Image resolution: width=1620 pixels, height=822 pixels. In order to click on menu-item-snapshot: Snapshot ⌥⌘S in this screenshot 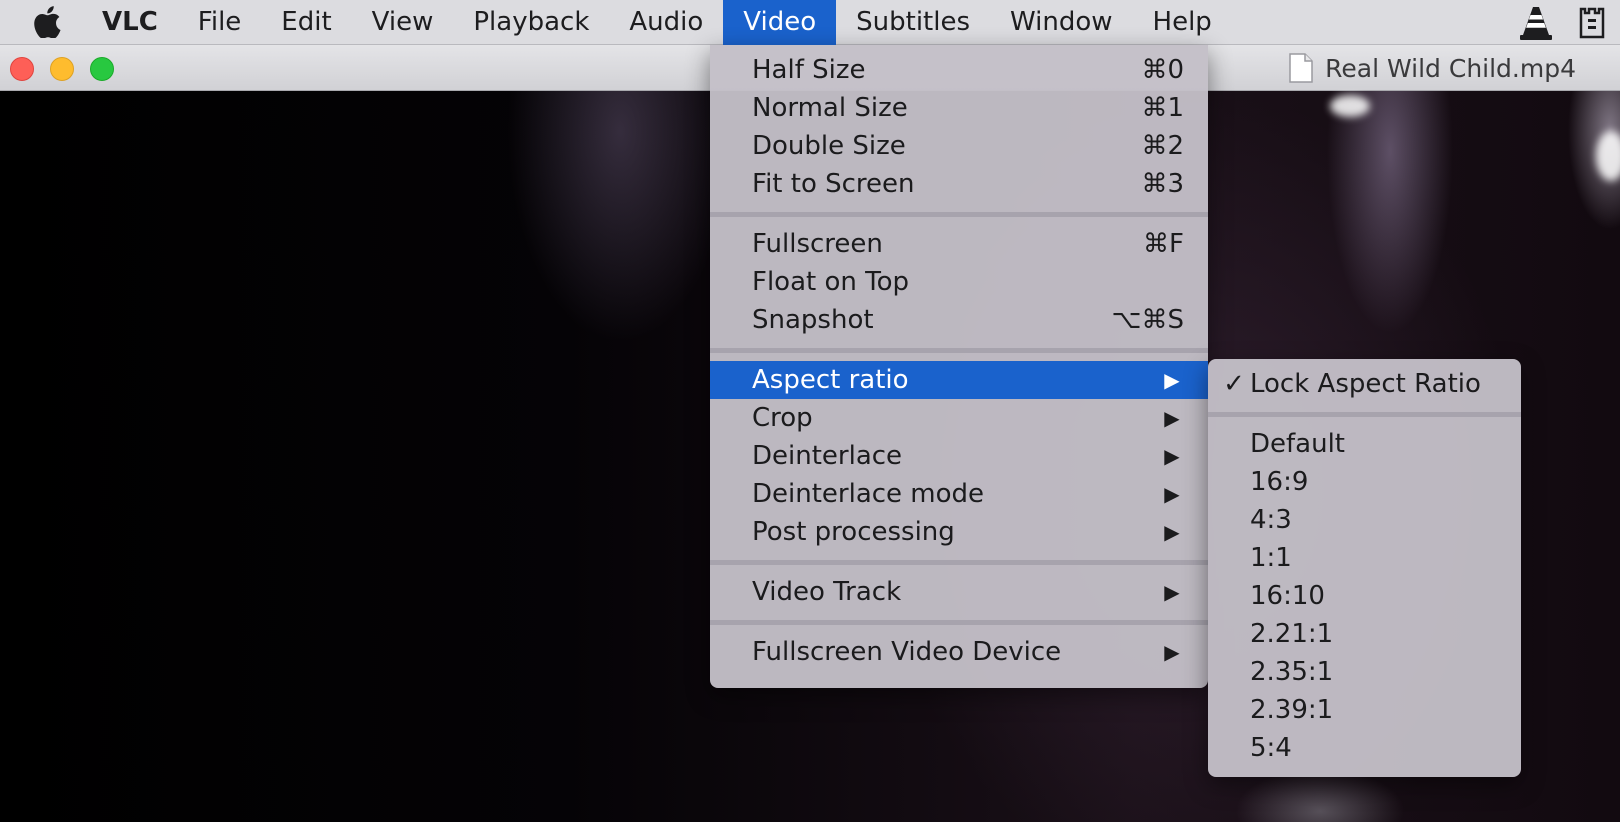, I will do `click(959, 320)`.